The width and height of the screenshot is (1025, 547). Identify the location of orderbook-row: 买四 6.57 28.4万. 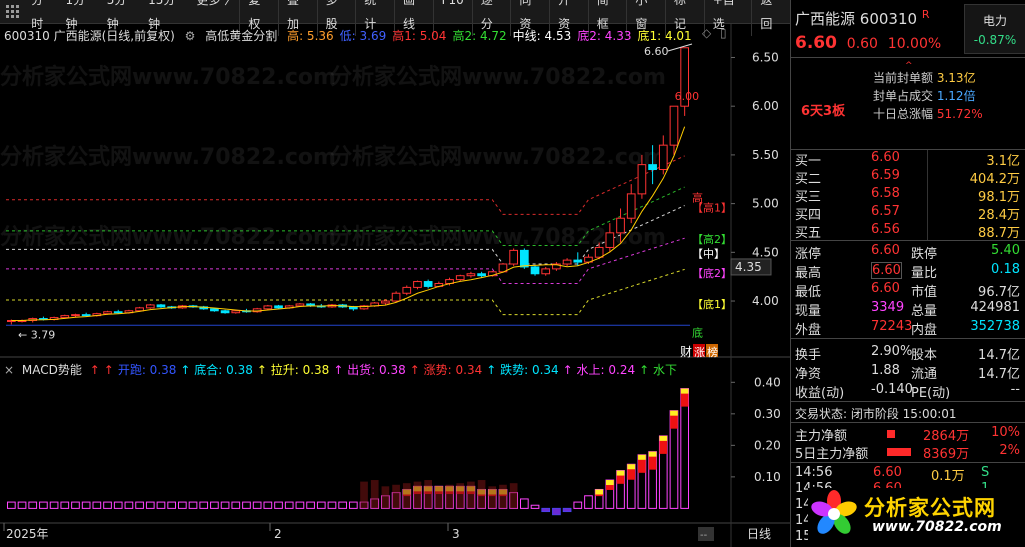
(908, 213).